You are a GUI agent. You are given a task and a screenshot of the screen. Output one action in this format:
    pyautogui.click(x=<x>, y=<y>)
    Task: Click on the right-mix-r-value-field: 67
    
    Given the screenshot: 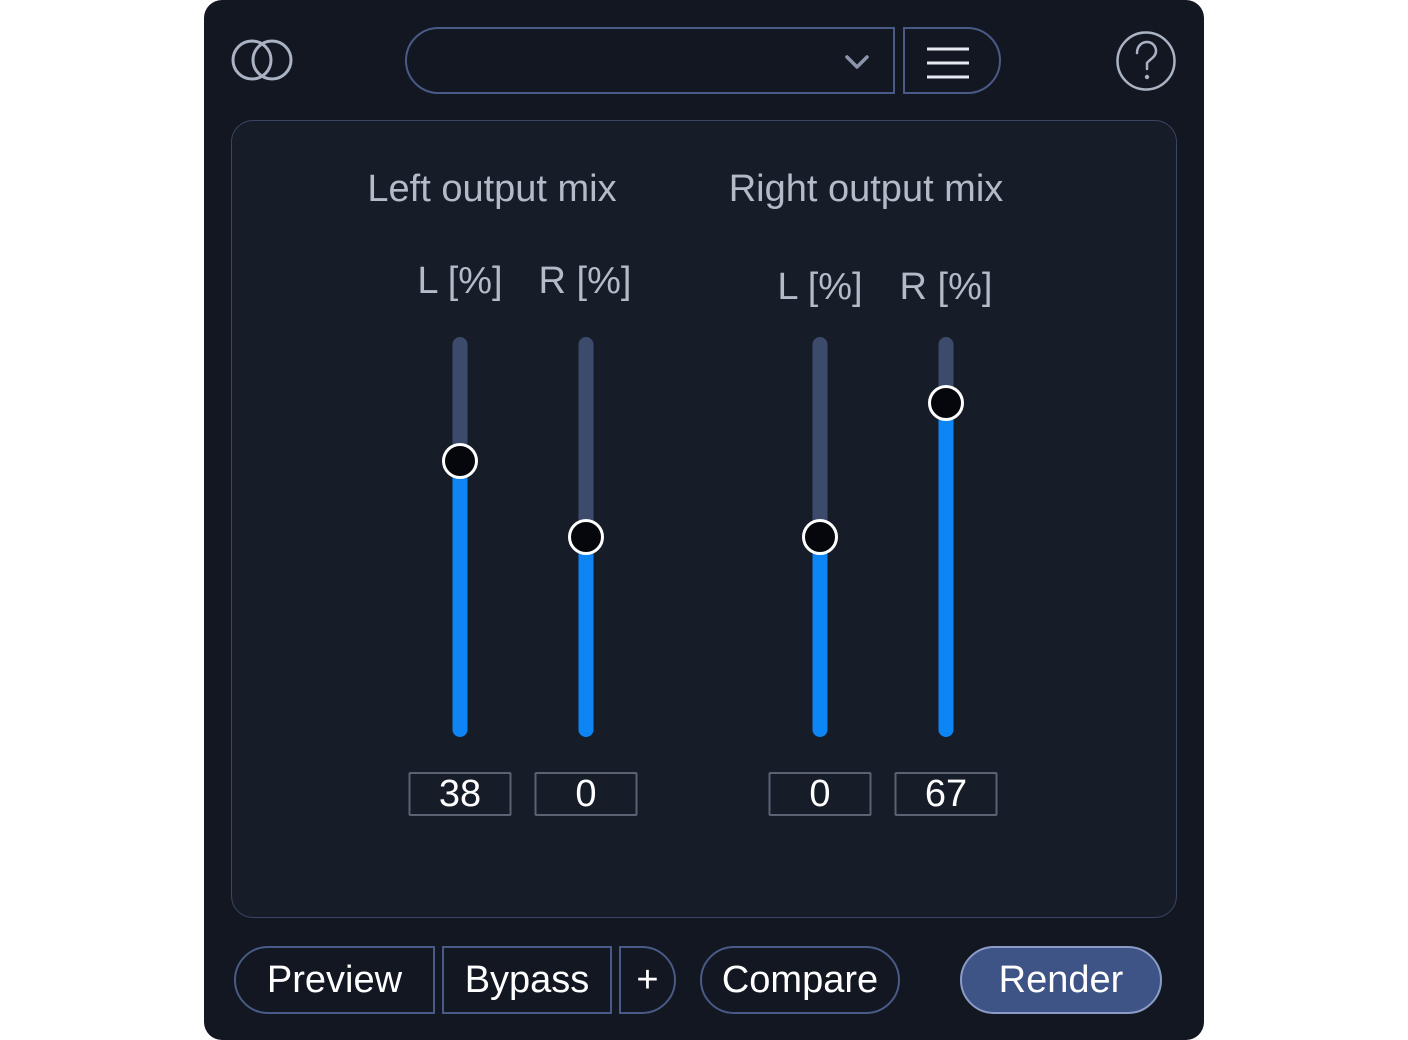 What is the action you would take?
    pyautogui.click(x=946, y=794)
    